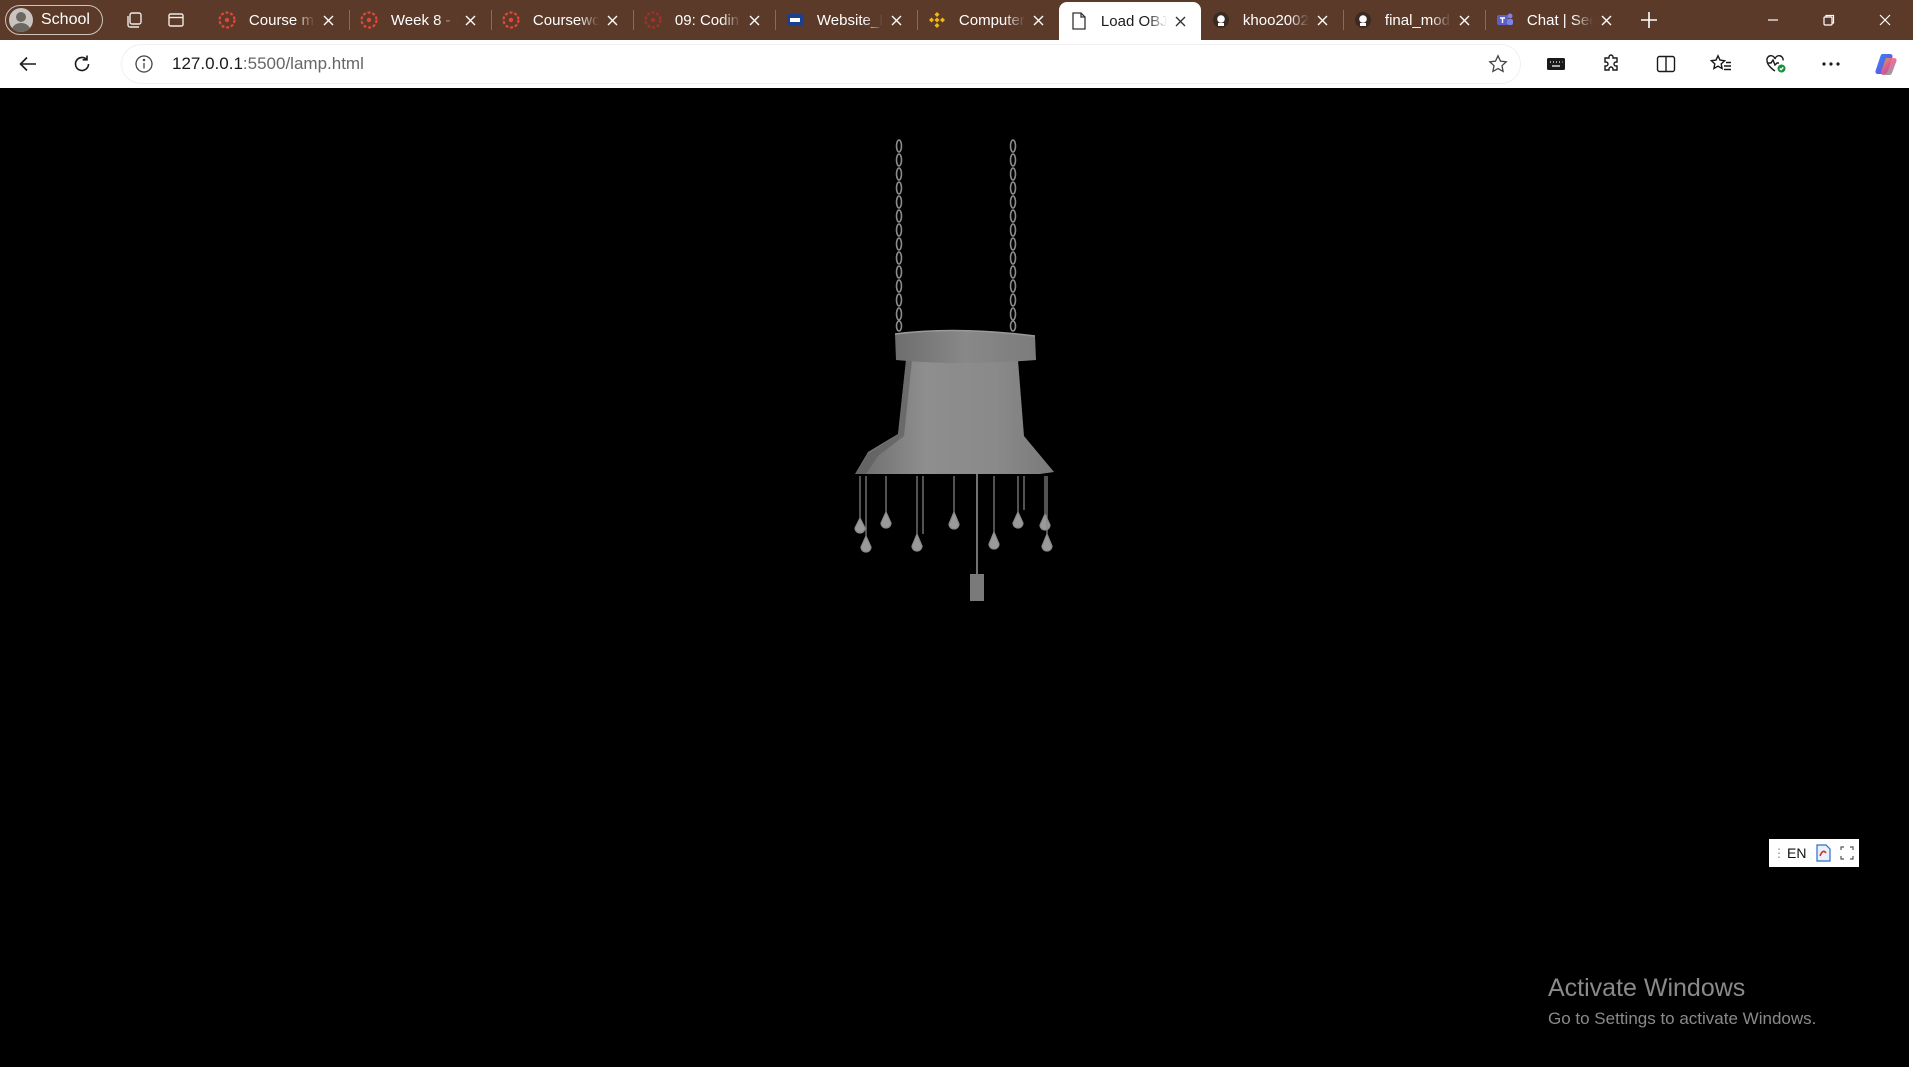 This screenshot has width=1913, height=1067. What do you see at coordinates (1505, 20) in the screenshot?
I see `teams-icon` at bounding box center [1505, 20].